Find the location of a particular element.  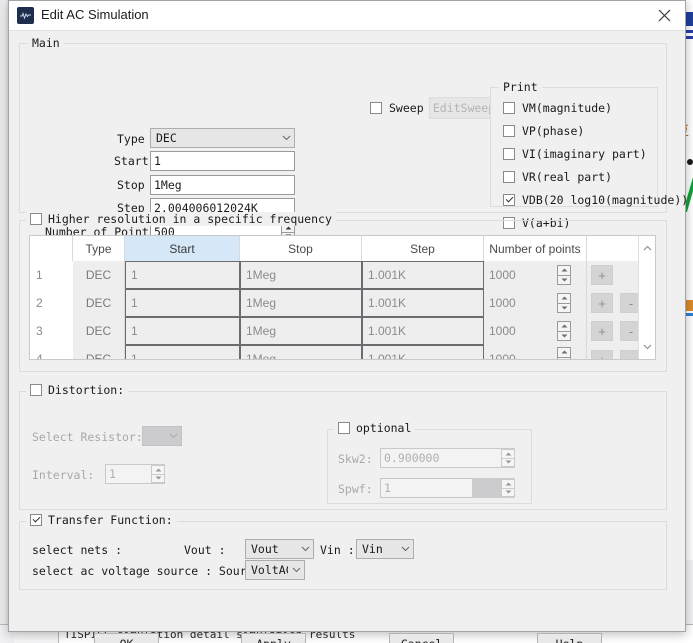

type-combo: DEC is located at coordinates (222, 138).